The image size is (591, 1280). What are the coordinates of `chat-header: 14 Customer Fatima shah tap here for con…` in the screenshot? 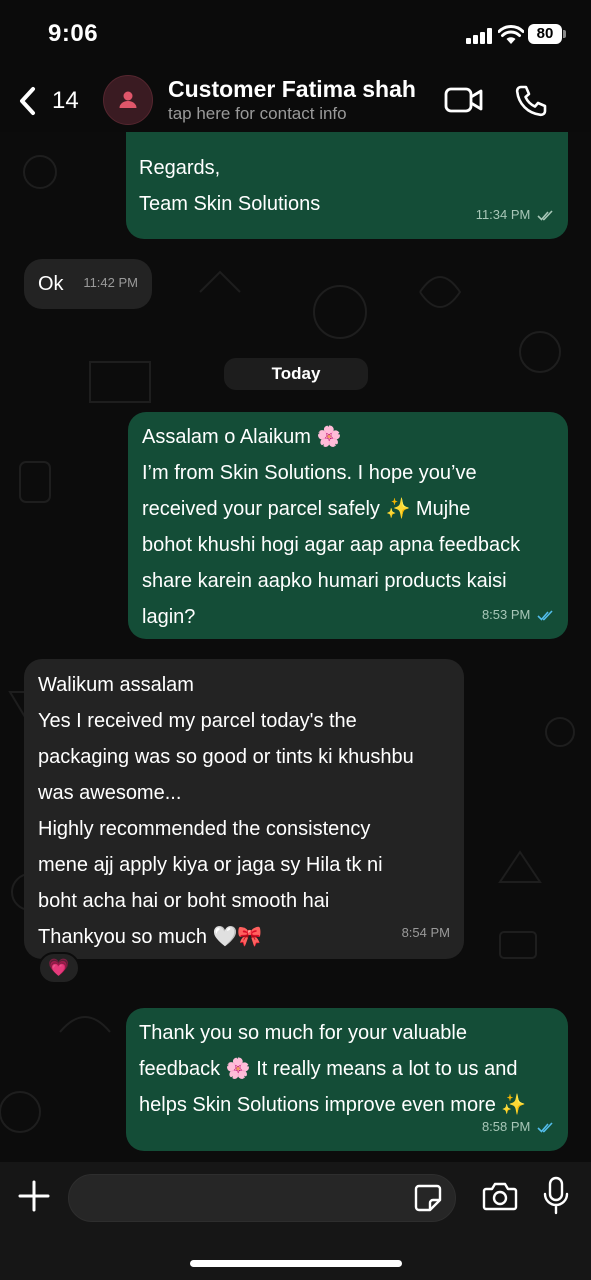 It's located at (295, 101).